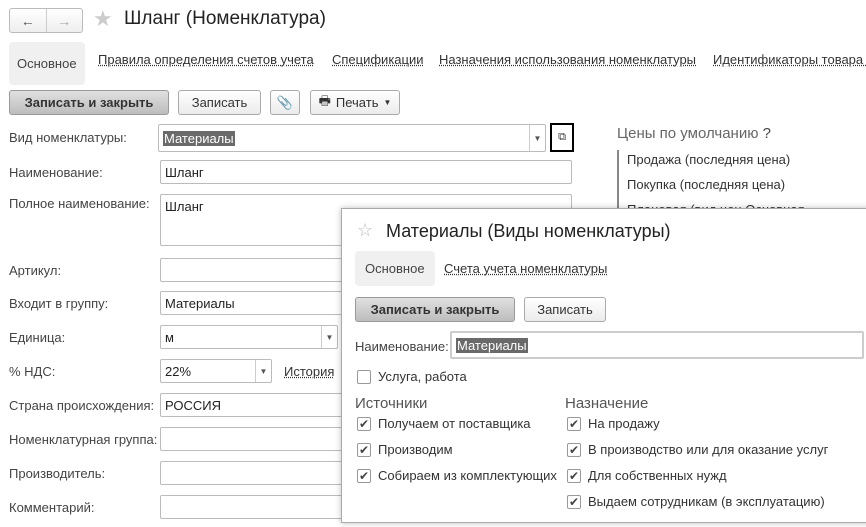 This screenshot has width=866, height=527. Describe the element at coordinates (688, 133) in the screenshot. I see `prices-title-text: Цены по умолчанию` at that location.